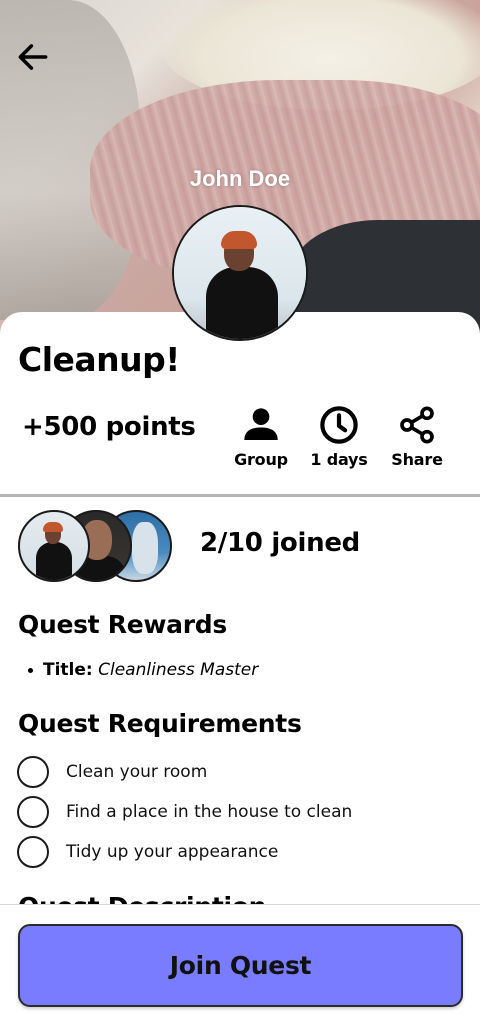  Describe the element at coordinates (417, 459) in the screenshot. I see `share-label: Share` at that location.